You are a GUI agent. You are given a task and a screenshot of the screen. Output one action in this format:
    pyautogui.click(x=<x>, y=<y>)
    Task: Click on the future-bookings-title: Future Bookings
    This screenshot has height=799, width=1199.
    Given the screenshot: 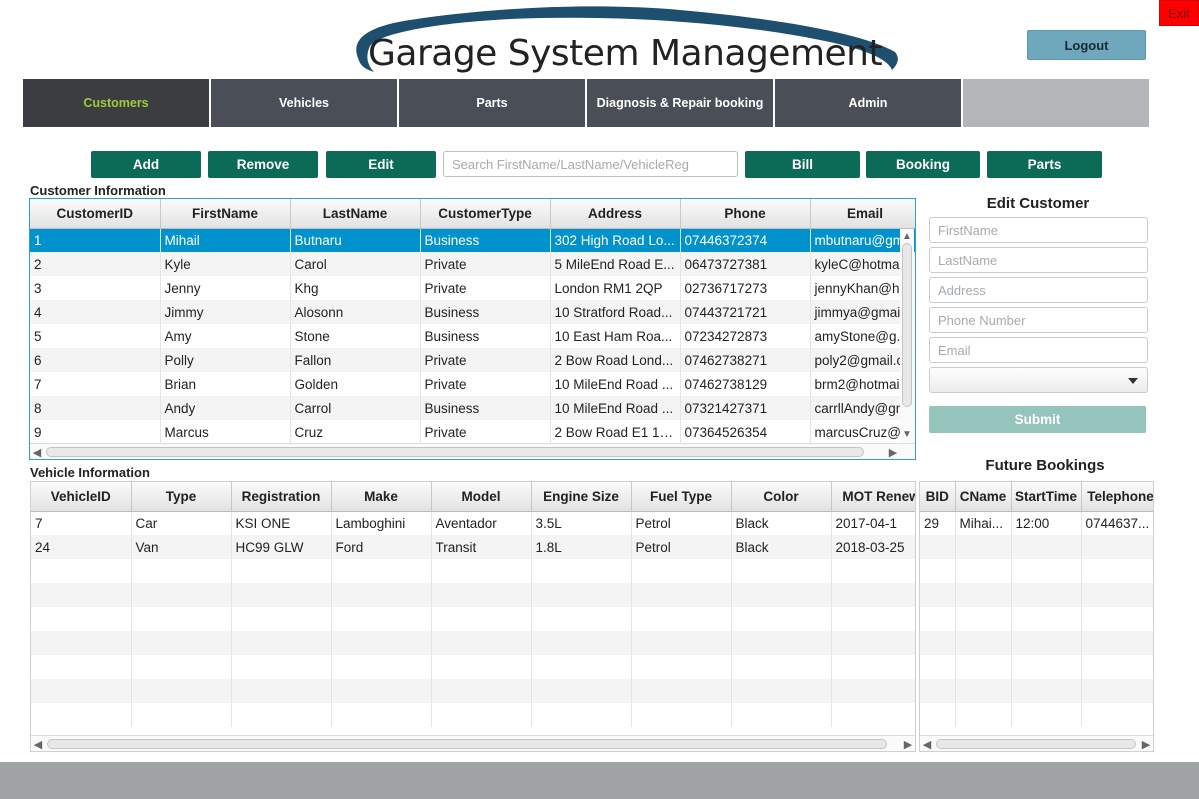 What is the action you would take?
    pyautogui.click(x=1045, y=465)
    